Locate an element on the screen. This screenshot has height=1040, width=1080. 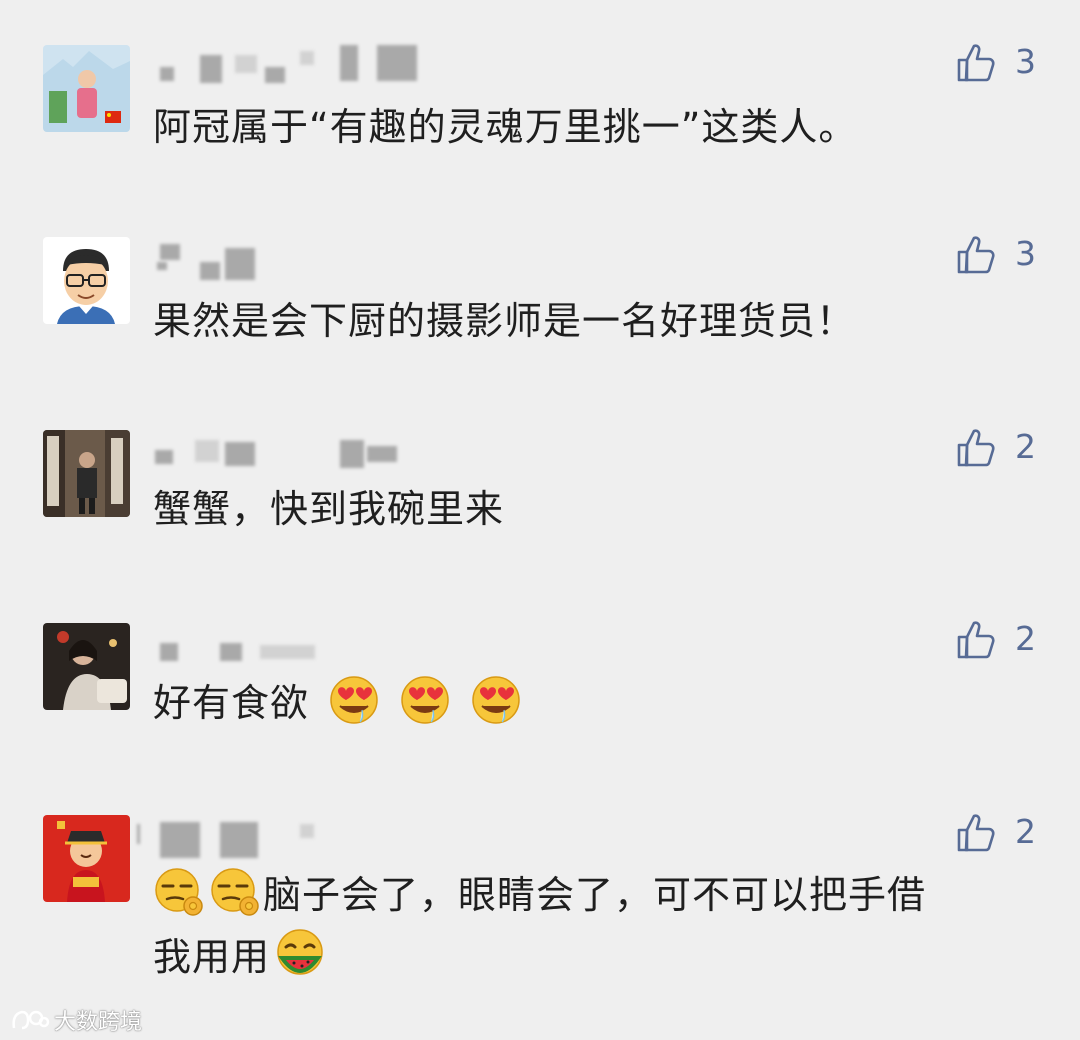
watermark: 大数跨境 is located at coordinates (76, 1020).